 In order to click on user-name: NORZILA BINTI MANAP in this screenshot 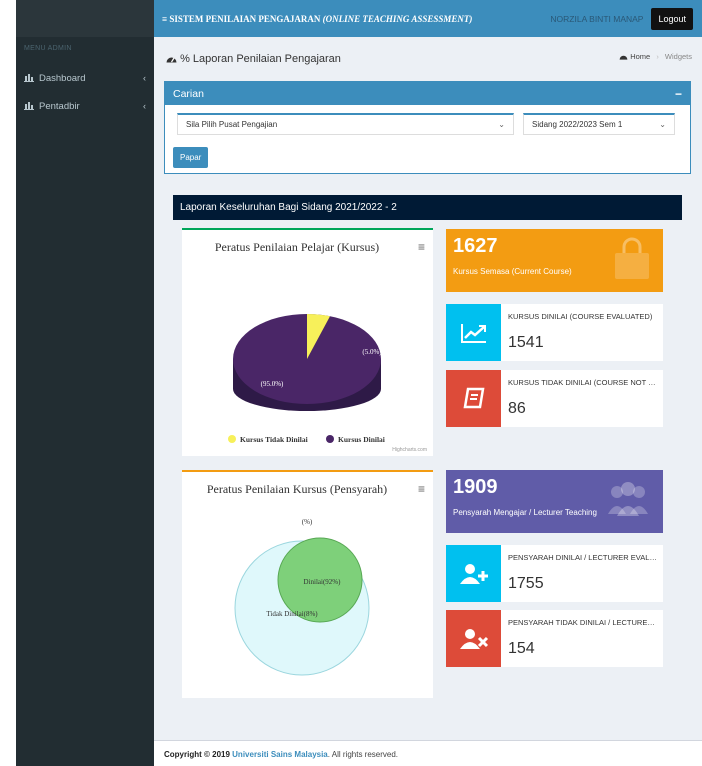, I will do `click(596, 19)`.